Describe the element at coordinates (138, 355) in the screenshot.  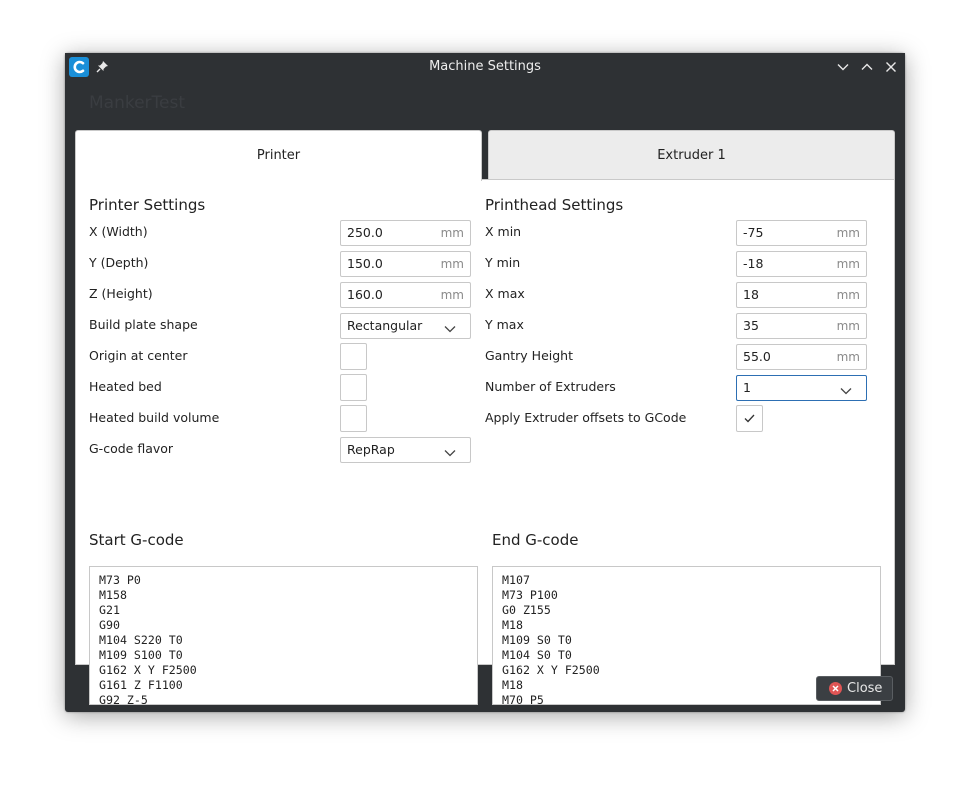
I see `origin-at-center-label: Origin at center` at that location.